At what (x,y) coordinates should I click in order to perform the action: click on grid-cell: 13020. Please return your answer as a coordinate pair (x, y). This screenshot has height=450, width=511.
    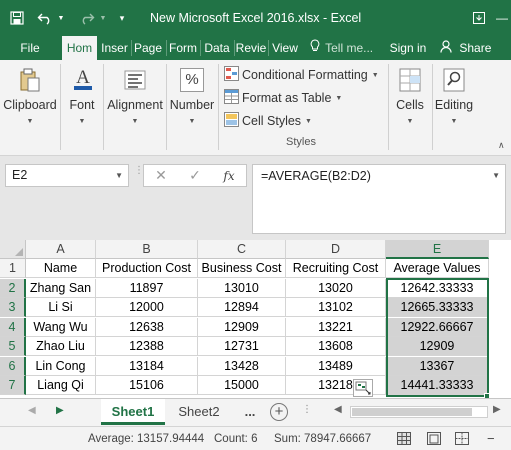
    Looking at the image, I should click on (336, 288).